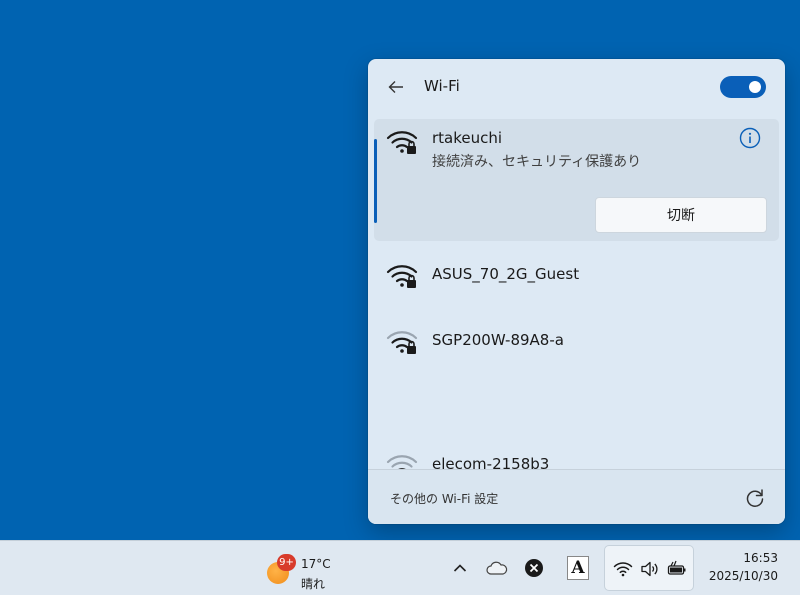 The image size is (800, 595). I want to click on flyout-footer: その他の Wi-Fi 設定, so click(576, 496).